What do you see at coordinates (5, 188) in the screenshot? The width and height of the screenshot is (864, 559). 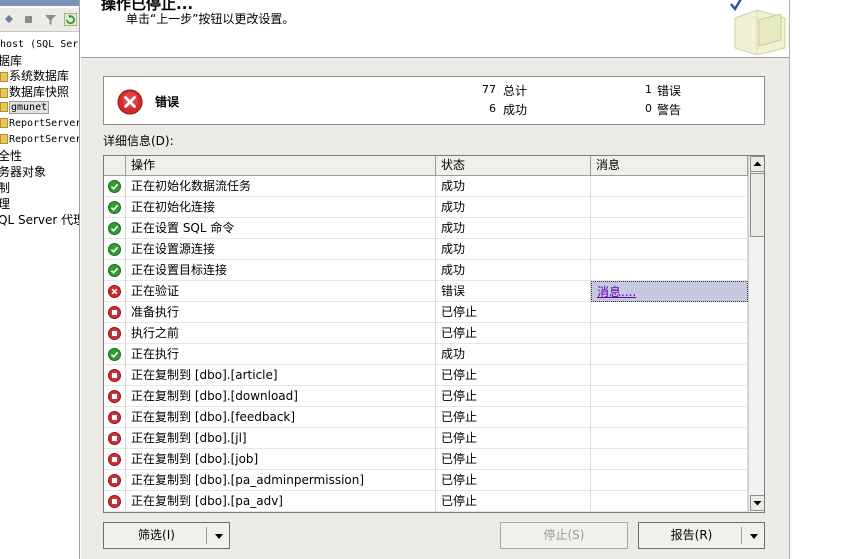 I see `tree-item: 制` at bounding box center [5, 188].